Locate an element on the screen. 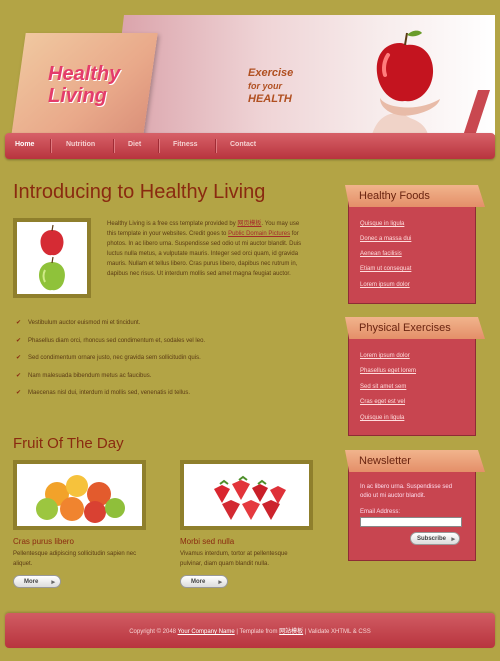  fruit-image-strawberries is located at coordinates (246, 495).